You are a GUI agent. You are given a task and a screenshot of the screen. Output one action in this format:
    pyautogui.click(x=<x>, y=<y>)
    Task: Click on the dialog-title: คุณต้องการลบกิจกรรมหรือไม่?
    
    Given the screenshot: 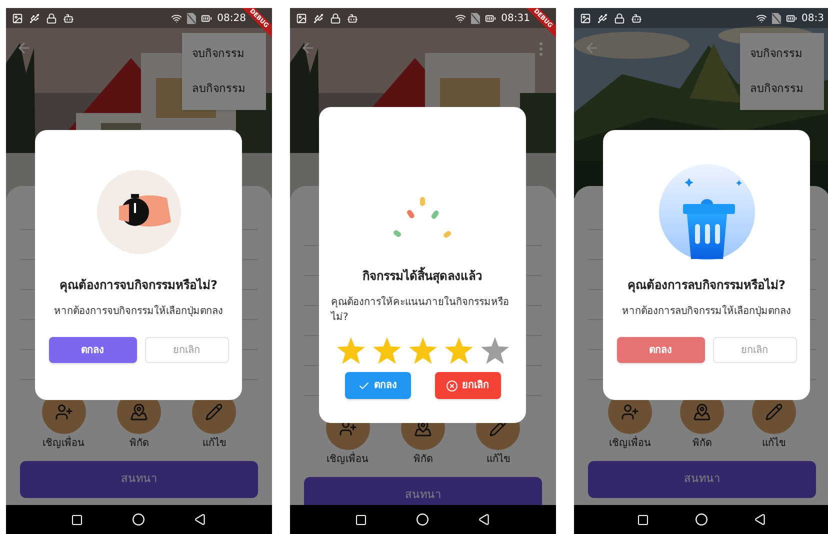 What is the action you would take?
    pyautogui.click(x=707, y=285)
    